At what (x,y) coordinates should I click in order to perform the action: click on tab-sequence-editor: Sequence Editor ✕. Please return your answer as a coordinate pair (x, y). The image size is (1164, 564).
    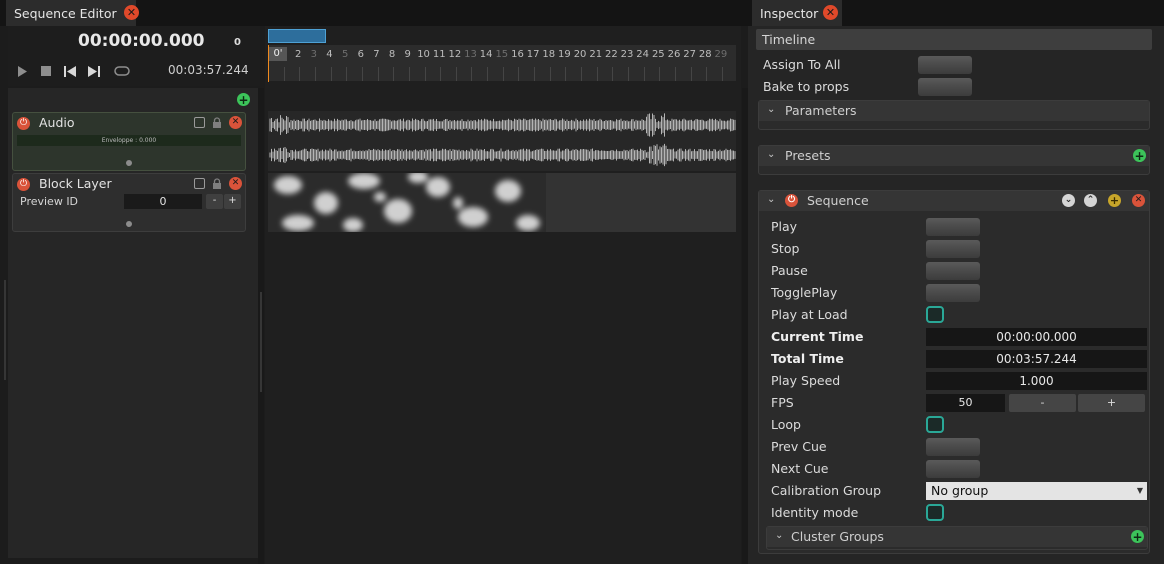
    Looking at the image, I should click on (72, 13).